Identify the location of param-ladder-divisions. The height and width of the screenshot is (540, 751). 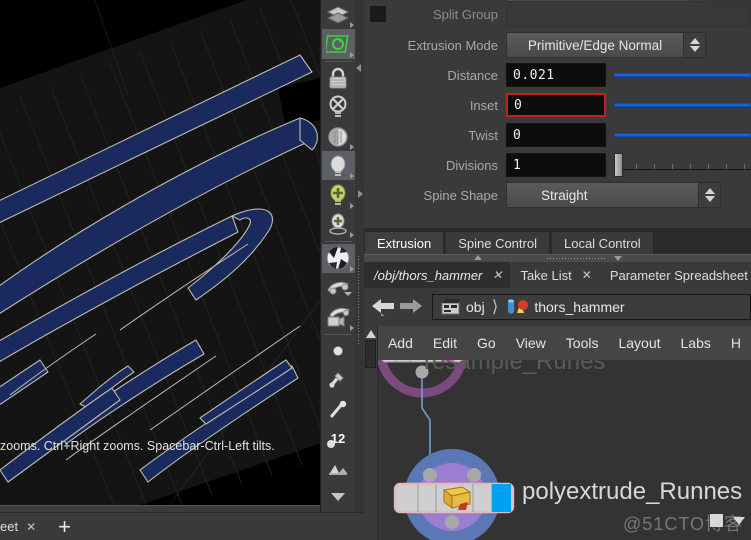
(682, 165).